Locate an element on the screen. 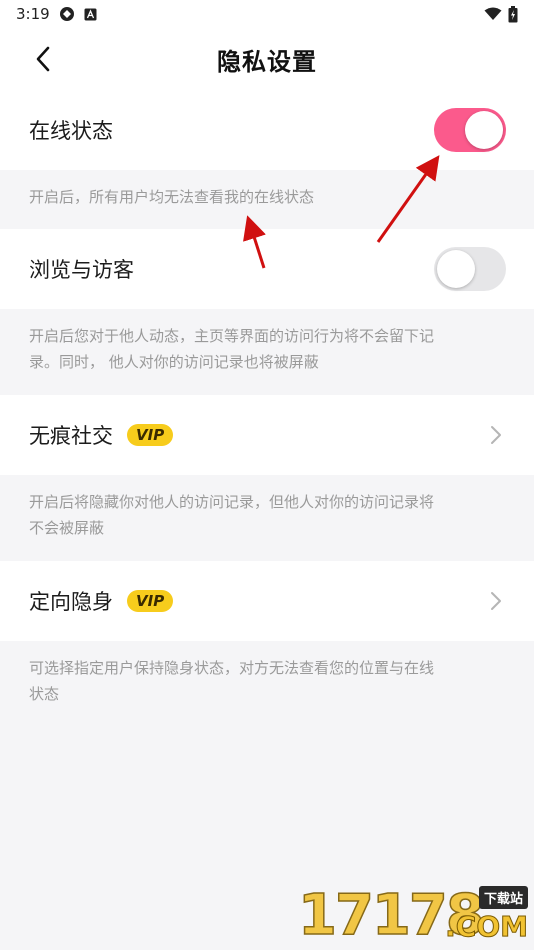  setting-online-status: 在线状态 is located at coordinates (267, 130).